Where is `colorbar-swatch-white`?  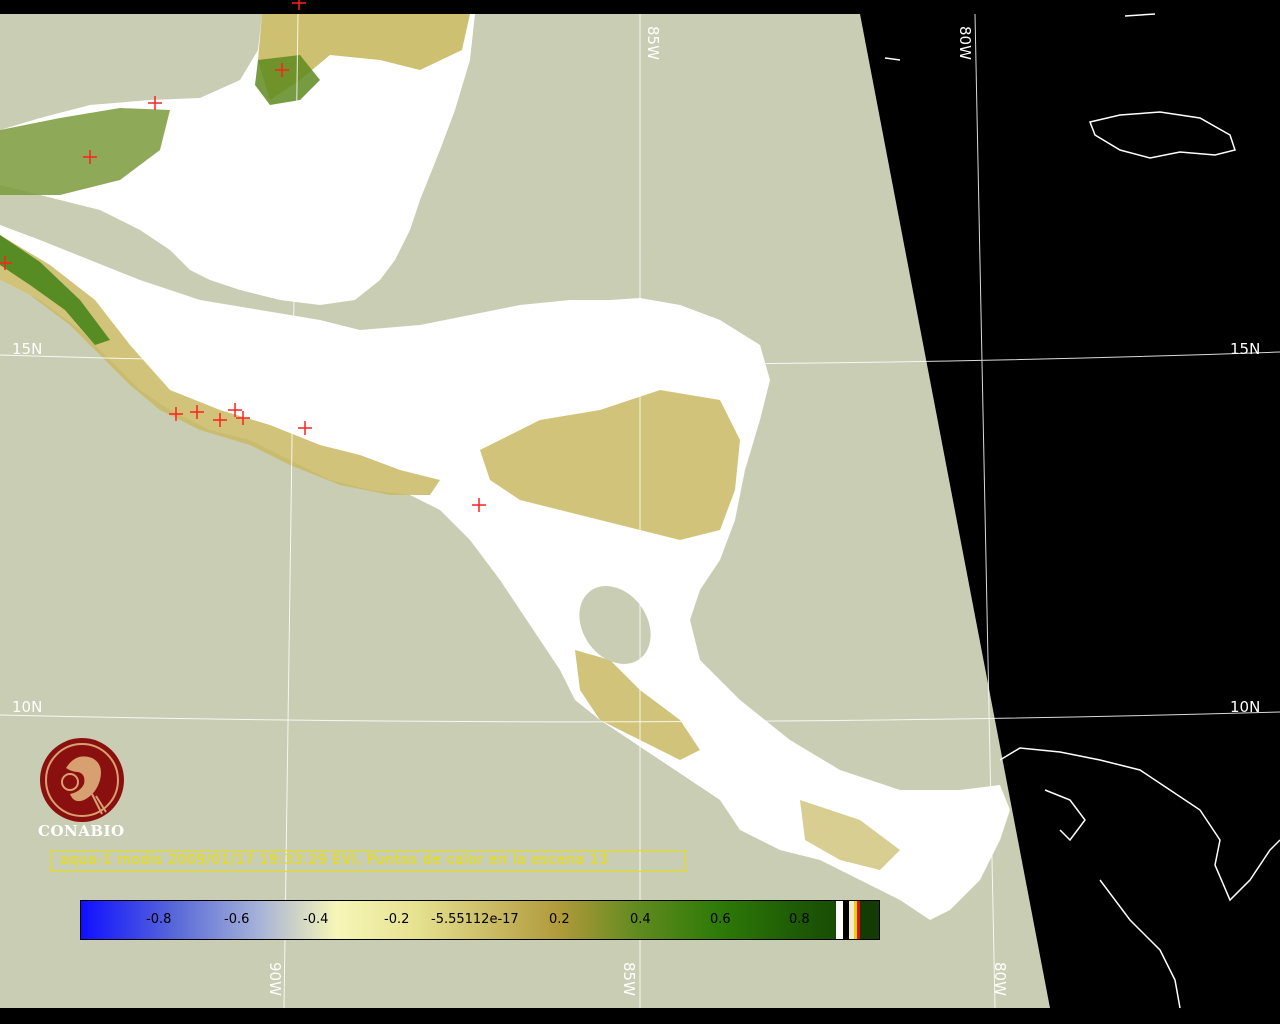
colorbar-swatch-white is located at coordinates (839, 920).